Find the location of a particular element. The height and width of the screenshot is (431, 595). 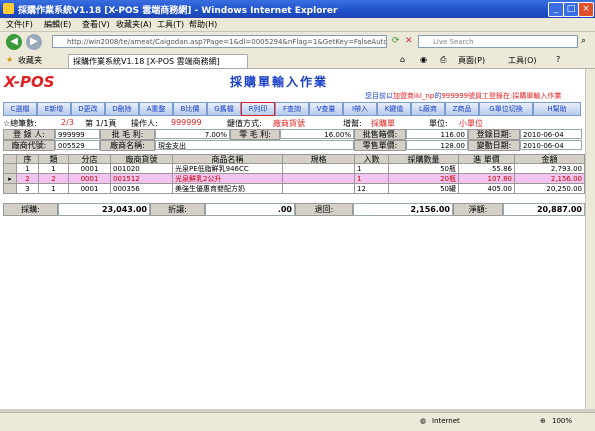

maximize-button: □ is located at coordinates (571, 9).